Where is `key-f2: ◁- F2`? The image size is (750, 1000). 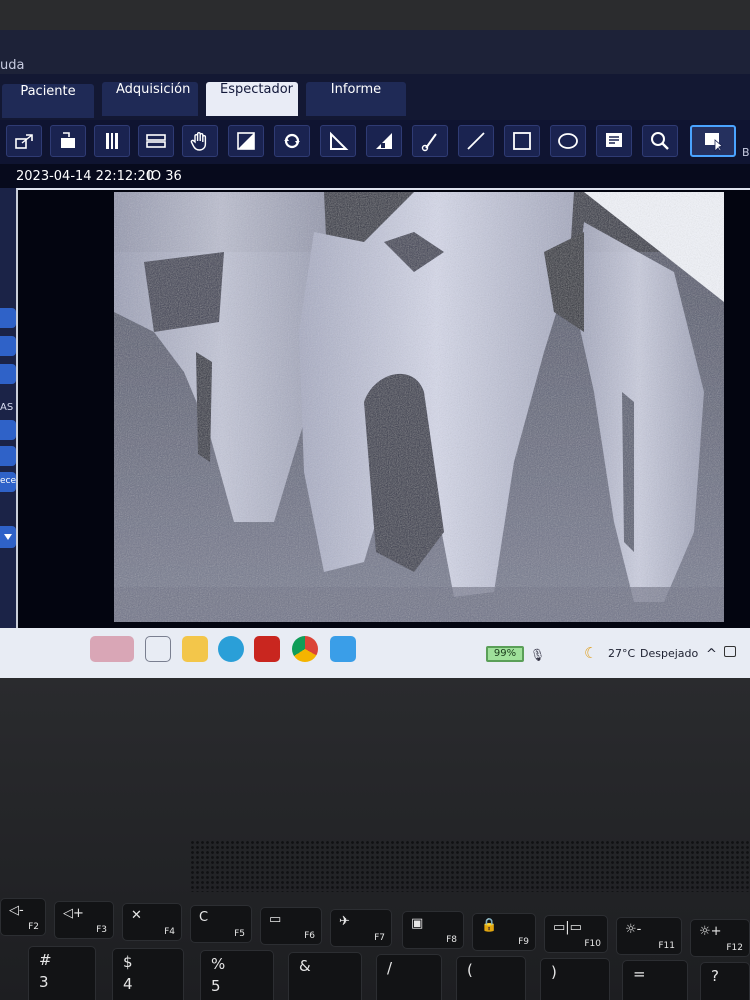 key-f2: ◁- F2 is located at coordinates (23, 917).